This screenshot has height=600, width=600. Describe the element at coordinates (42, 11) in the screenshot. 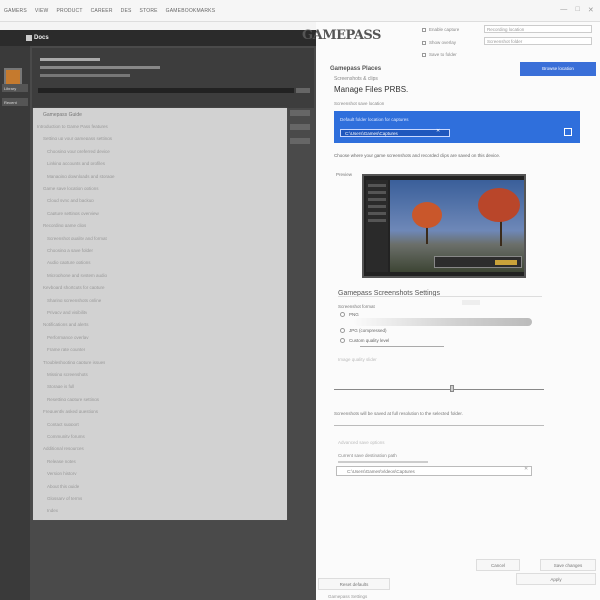

I see `menu-item: VIEW` at that location.